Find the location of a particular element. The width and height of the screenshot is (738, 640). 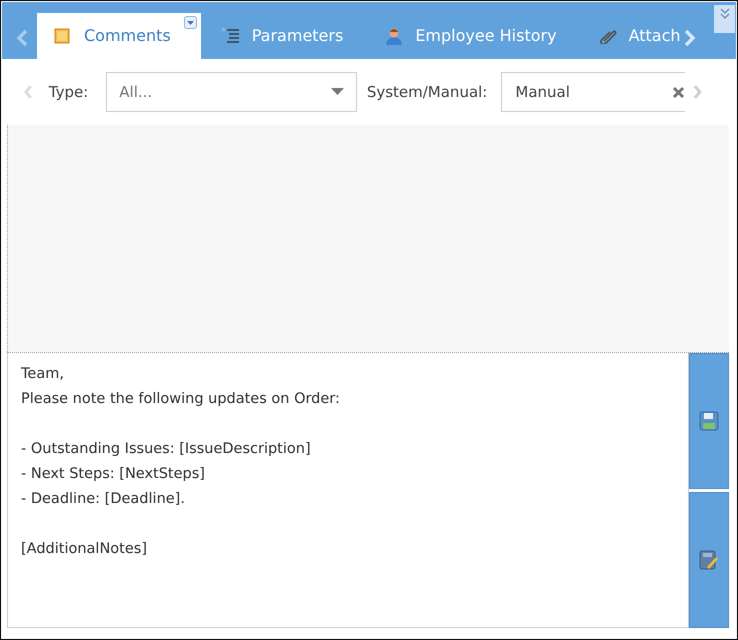

save-button is located at coordinates (709, 421).